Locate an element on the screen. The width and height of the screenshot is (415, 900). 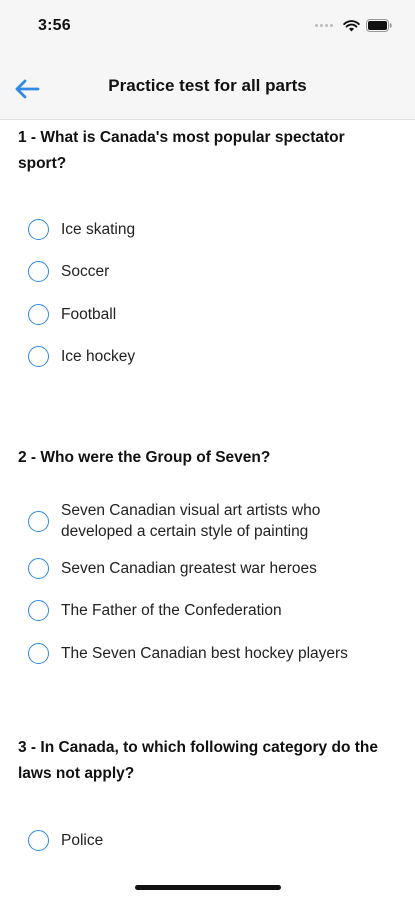
home-indicator is located at coordinates (208, 887).